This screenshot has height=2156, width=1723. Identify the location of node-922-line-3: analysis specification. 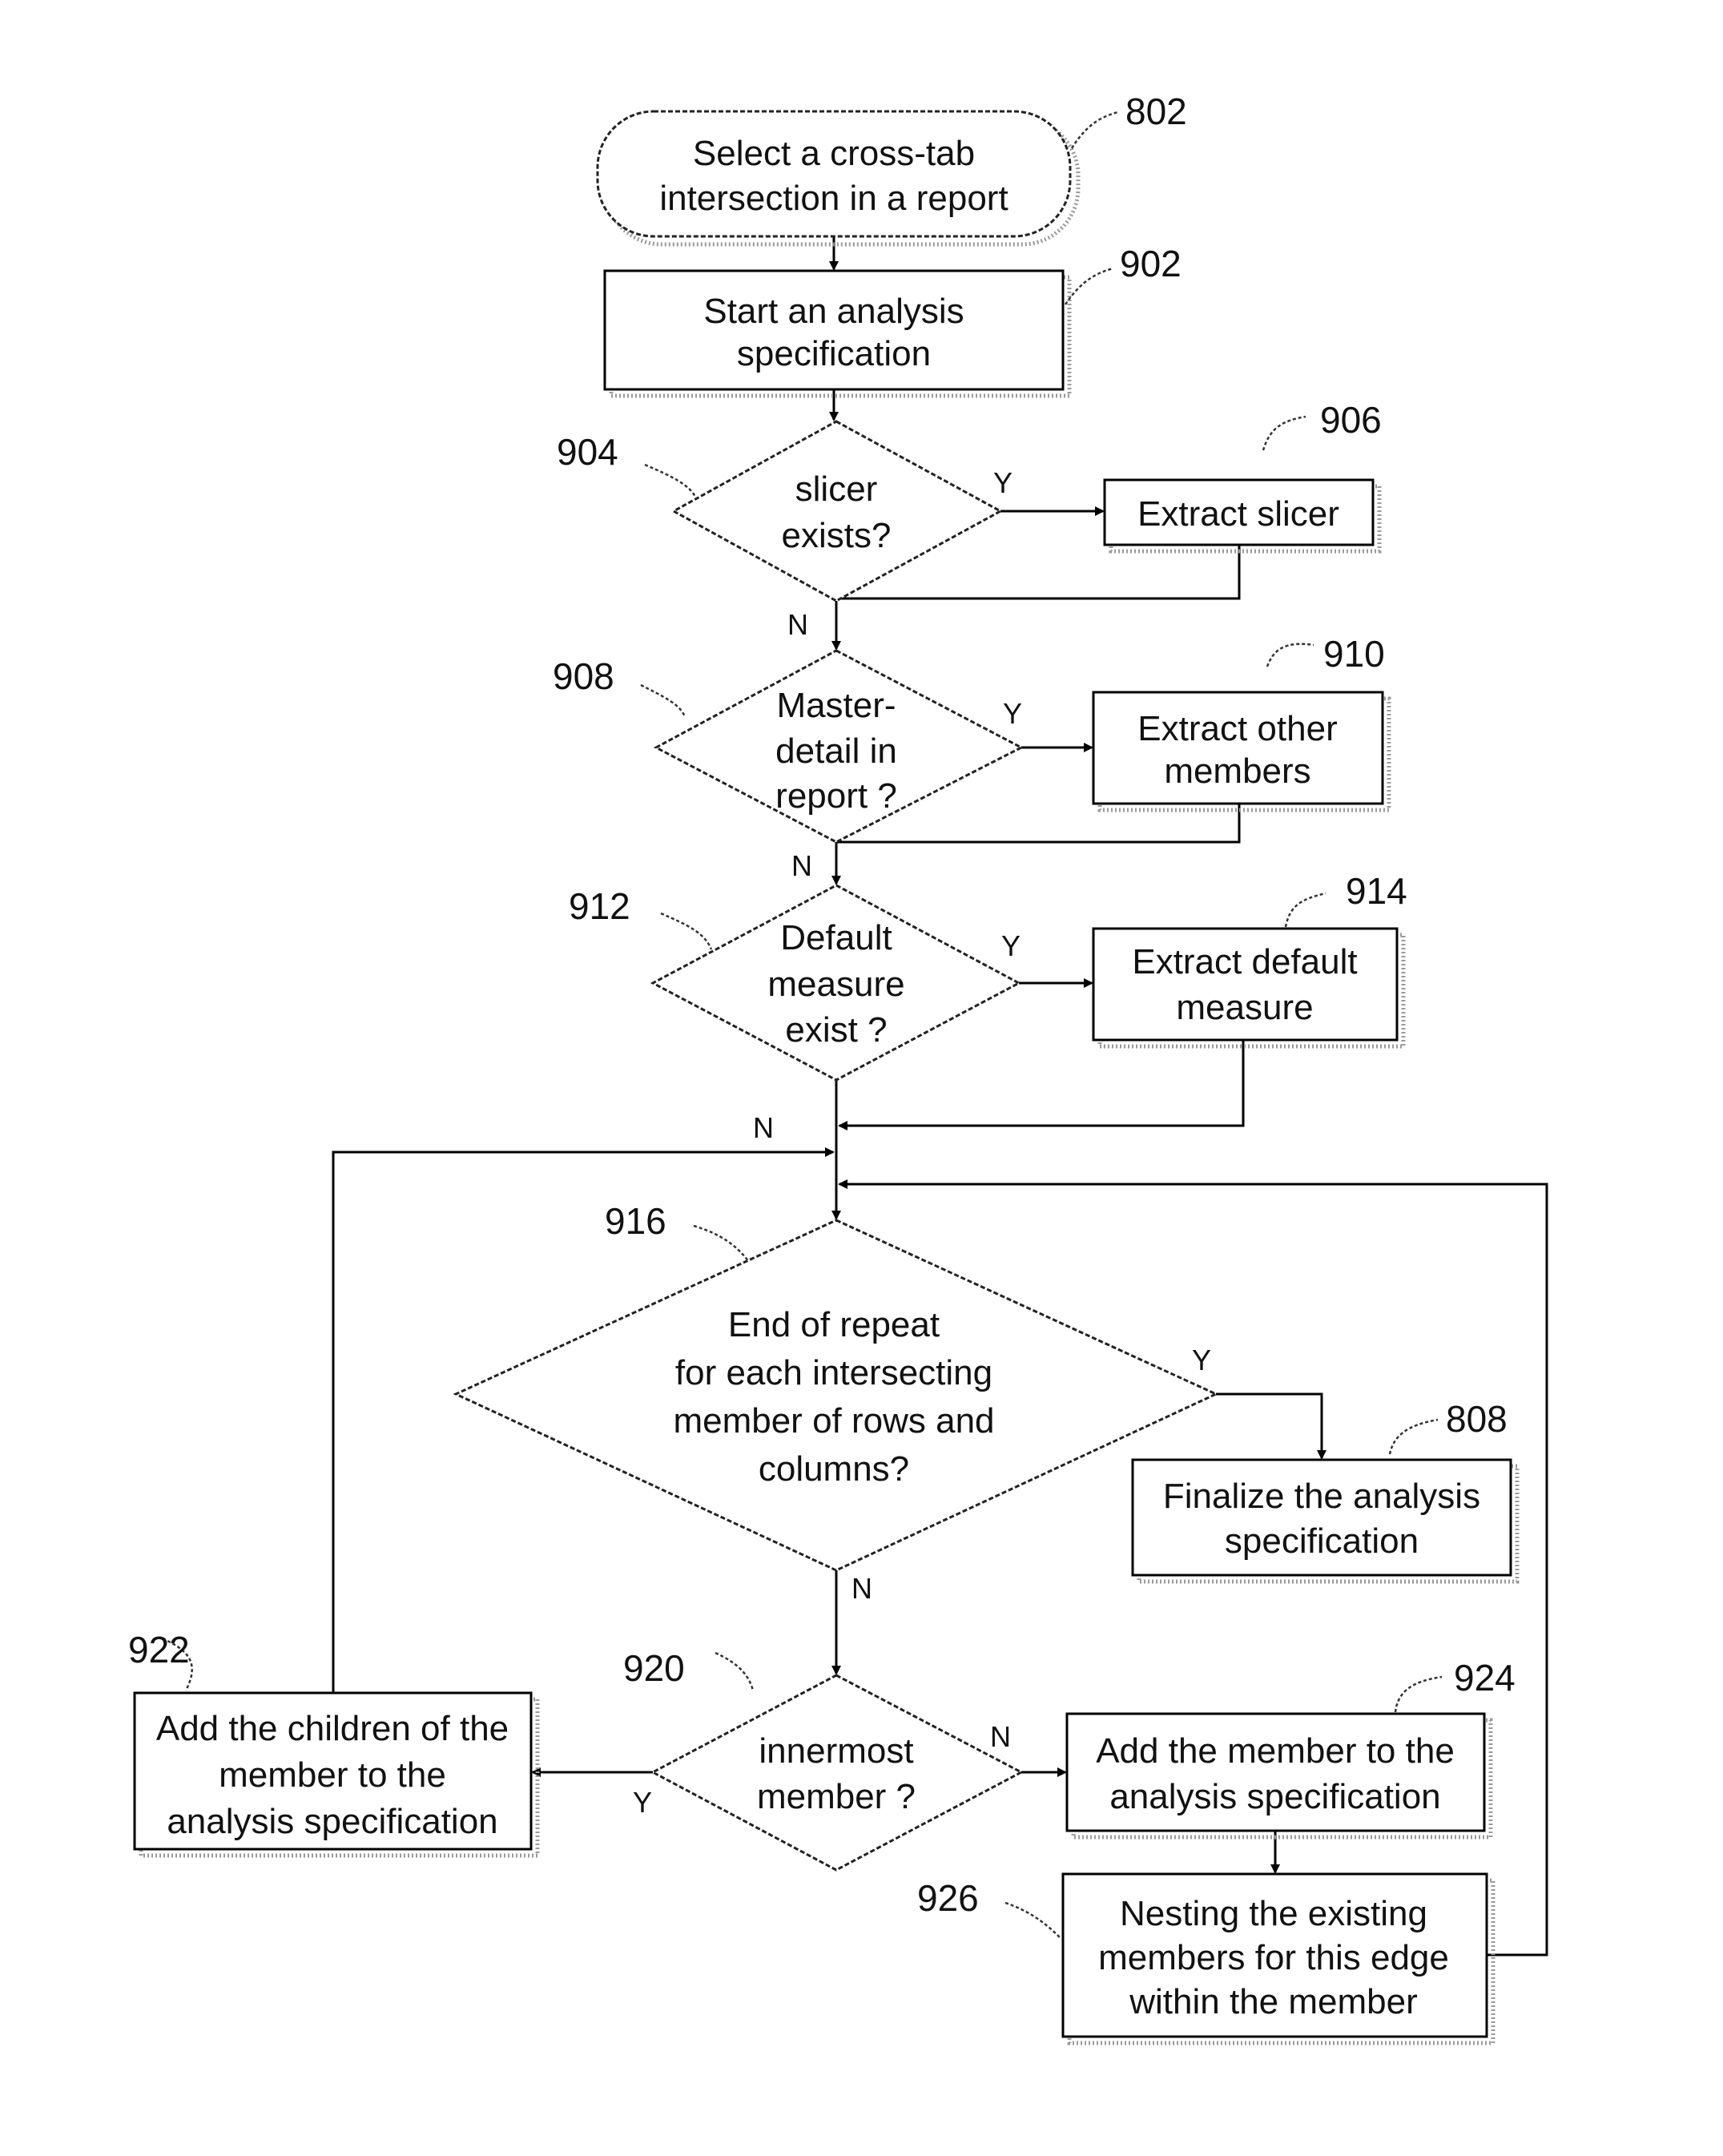
(332, 1821).